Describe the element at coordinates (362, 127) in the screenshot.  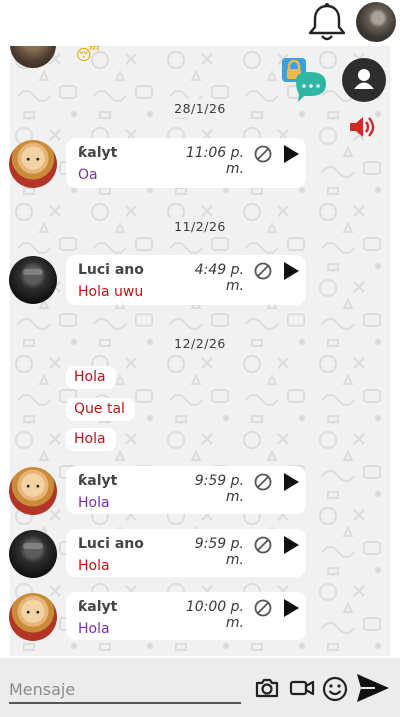
I see `speaker-icon` at that location.